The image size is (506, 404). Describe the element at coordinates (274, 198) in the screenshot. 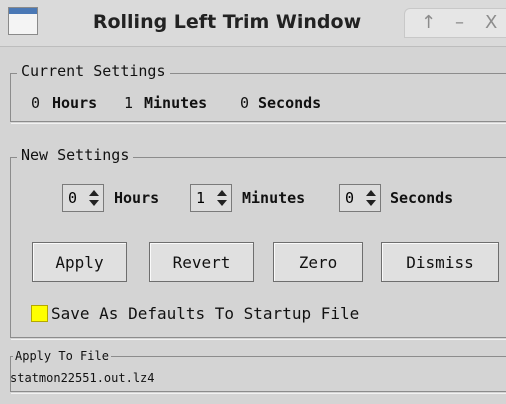

I see `minutes-label: Minutes` at that location.